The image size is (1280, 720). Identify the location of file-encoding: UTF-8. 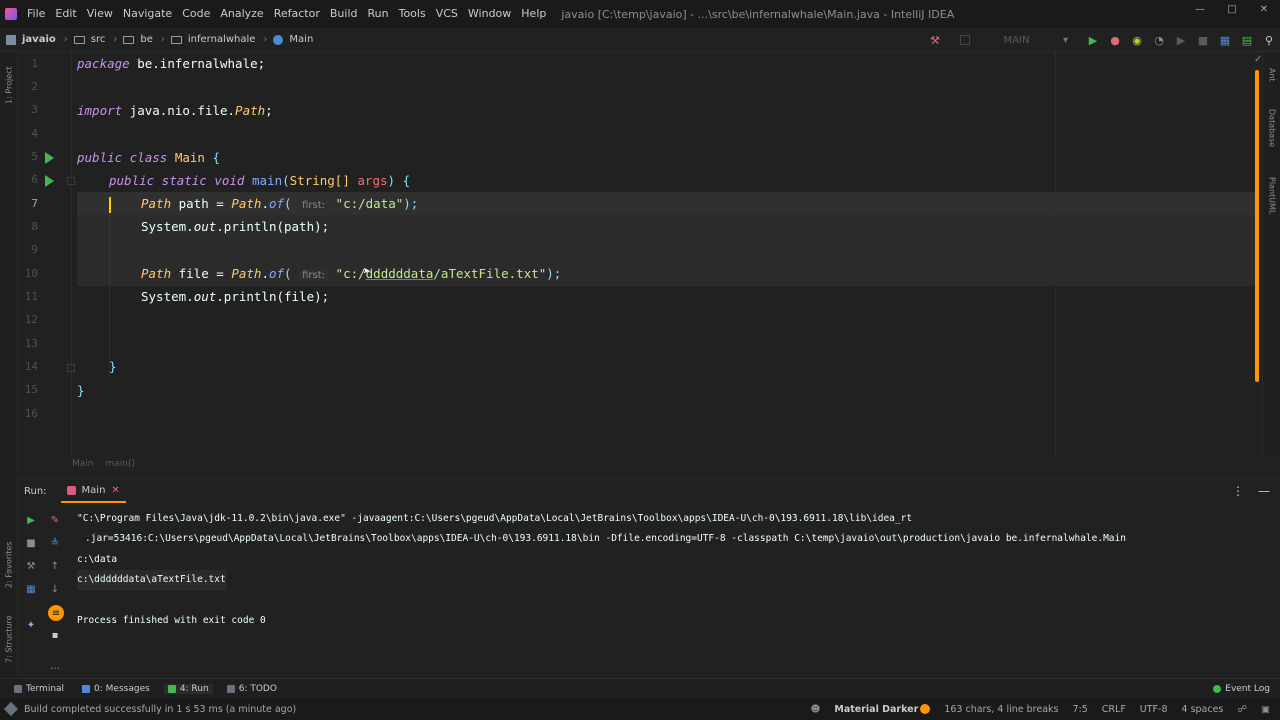
(1154, 709).